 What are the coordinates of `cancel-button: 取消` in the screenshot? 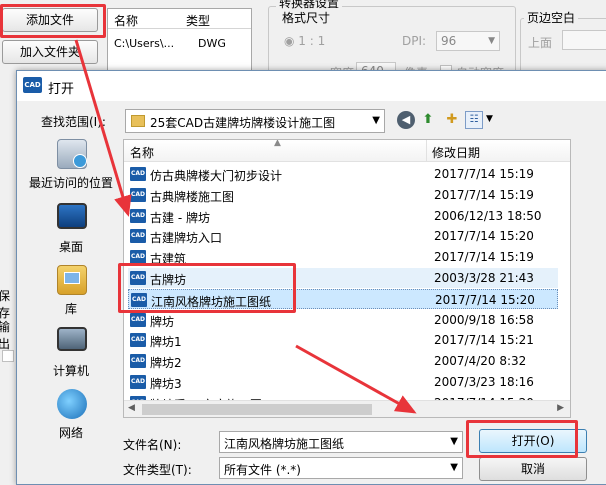 It's located at (533, 469).